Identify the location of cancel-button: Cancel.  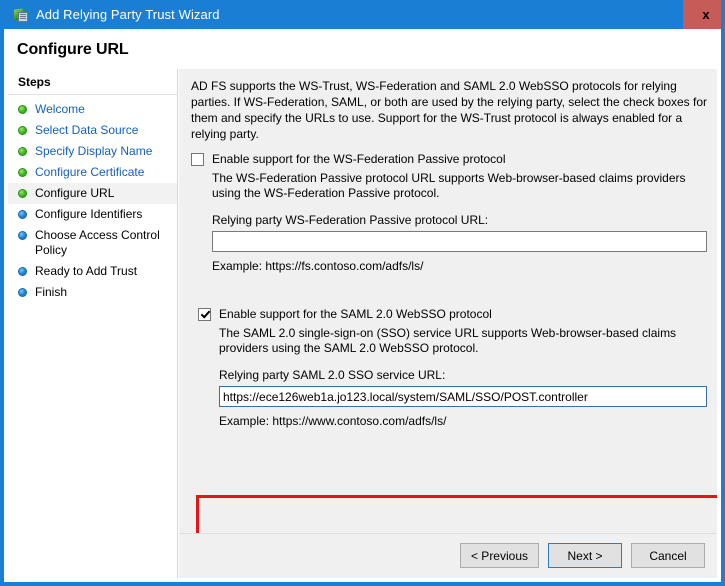
(668, 555).